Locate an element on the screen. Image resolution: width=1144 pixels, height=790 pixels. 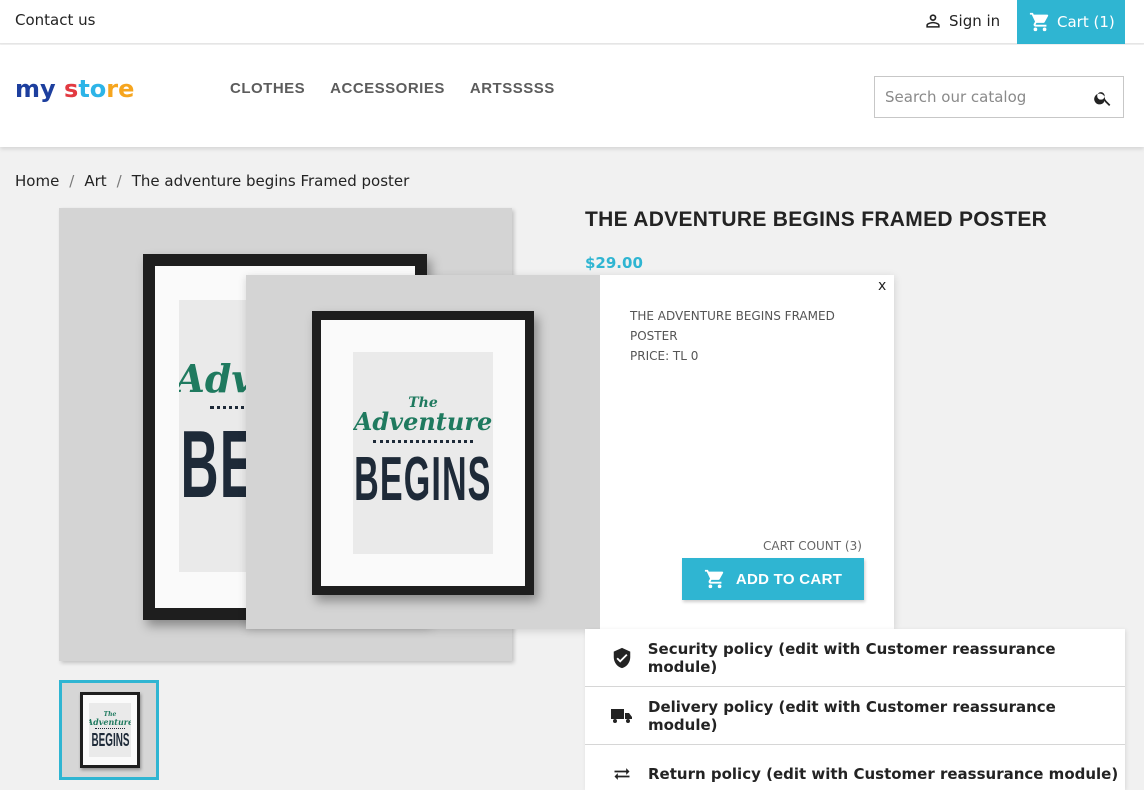
sign-in-link: Sign in is located at coordinates (961, 21).